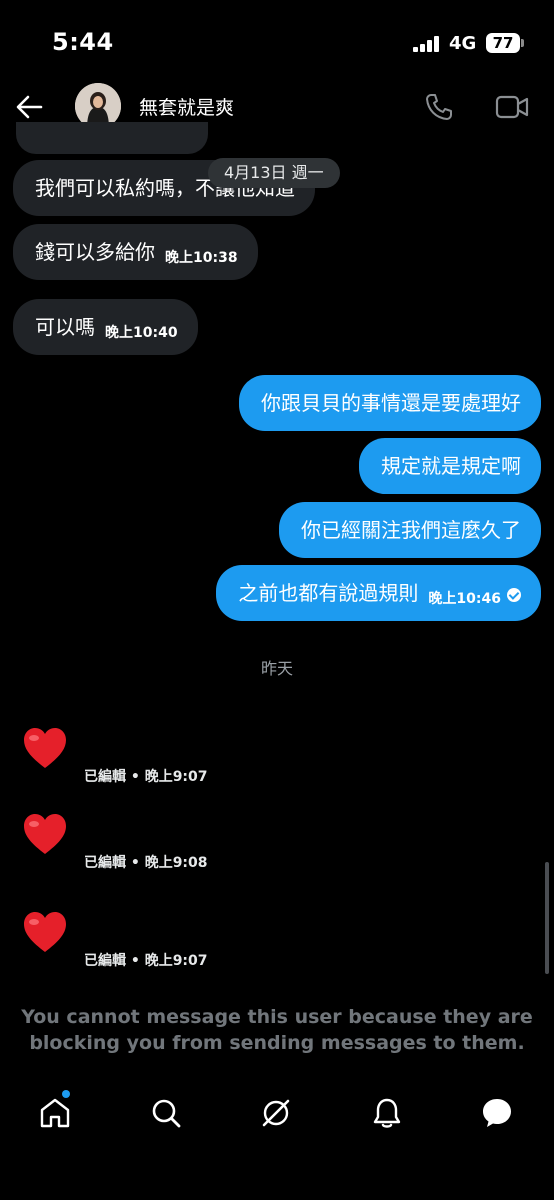 The width and height of the screenshot is (554, 1200). I want to click on message-text: 錢可以多給你, so click(95, 252).